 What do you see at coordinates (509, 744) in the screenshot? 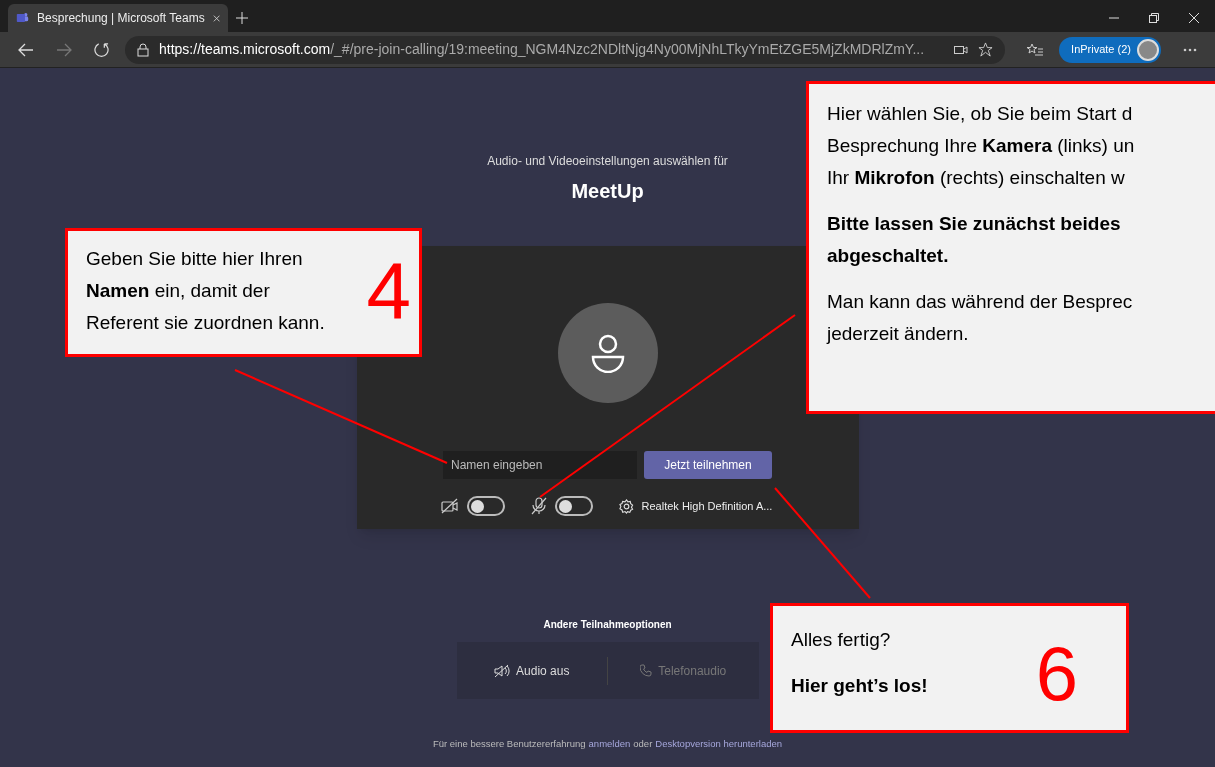
I see `footer-text: Für eine bessere Benutzererfahrung` at bounding box center [509, 744].